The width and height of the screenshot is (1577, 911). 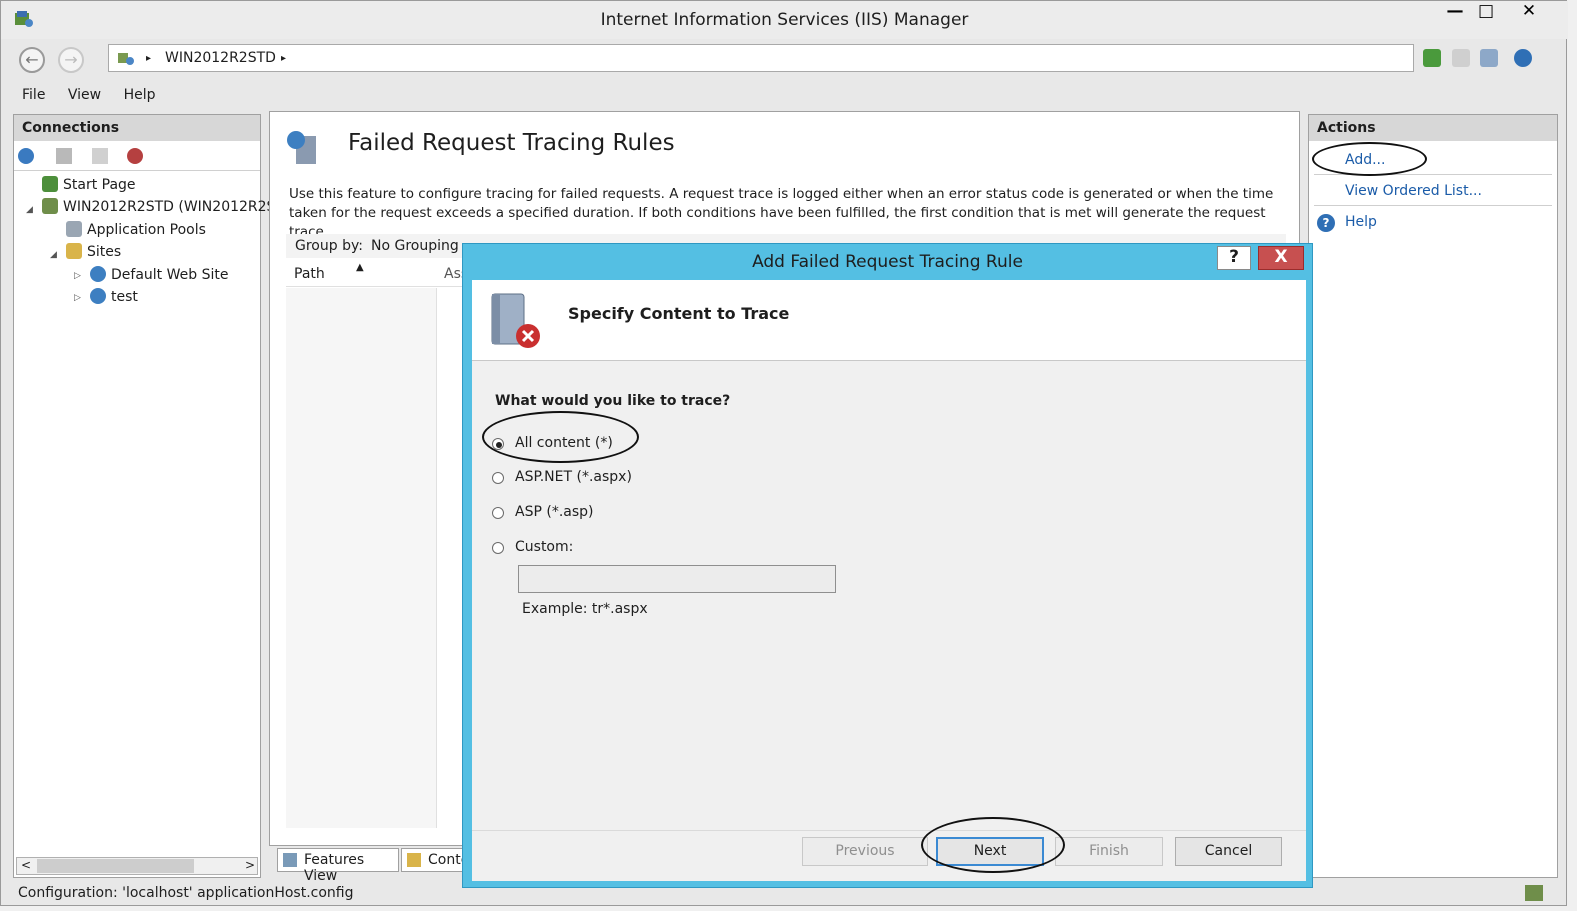 I want to click on dialog-help-button: ?, so click(x=1234, y=258).